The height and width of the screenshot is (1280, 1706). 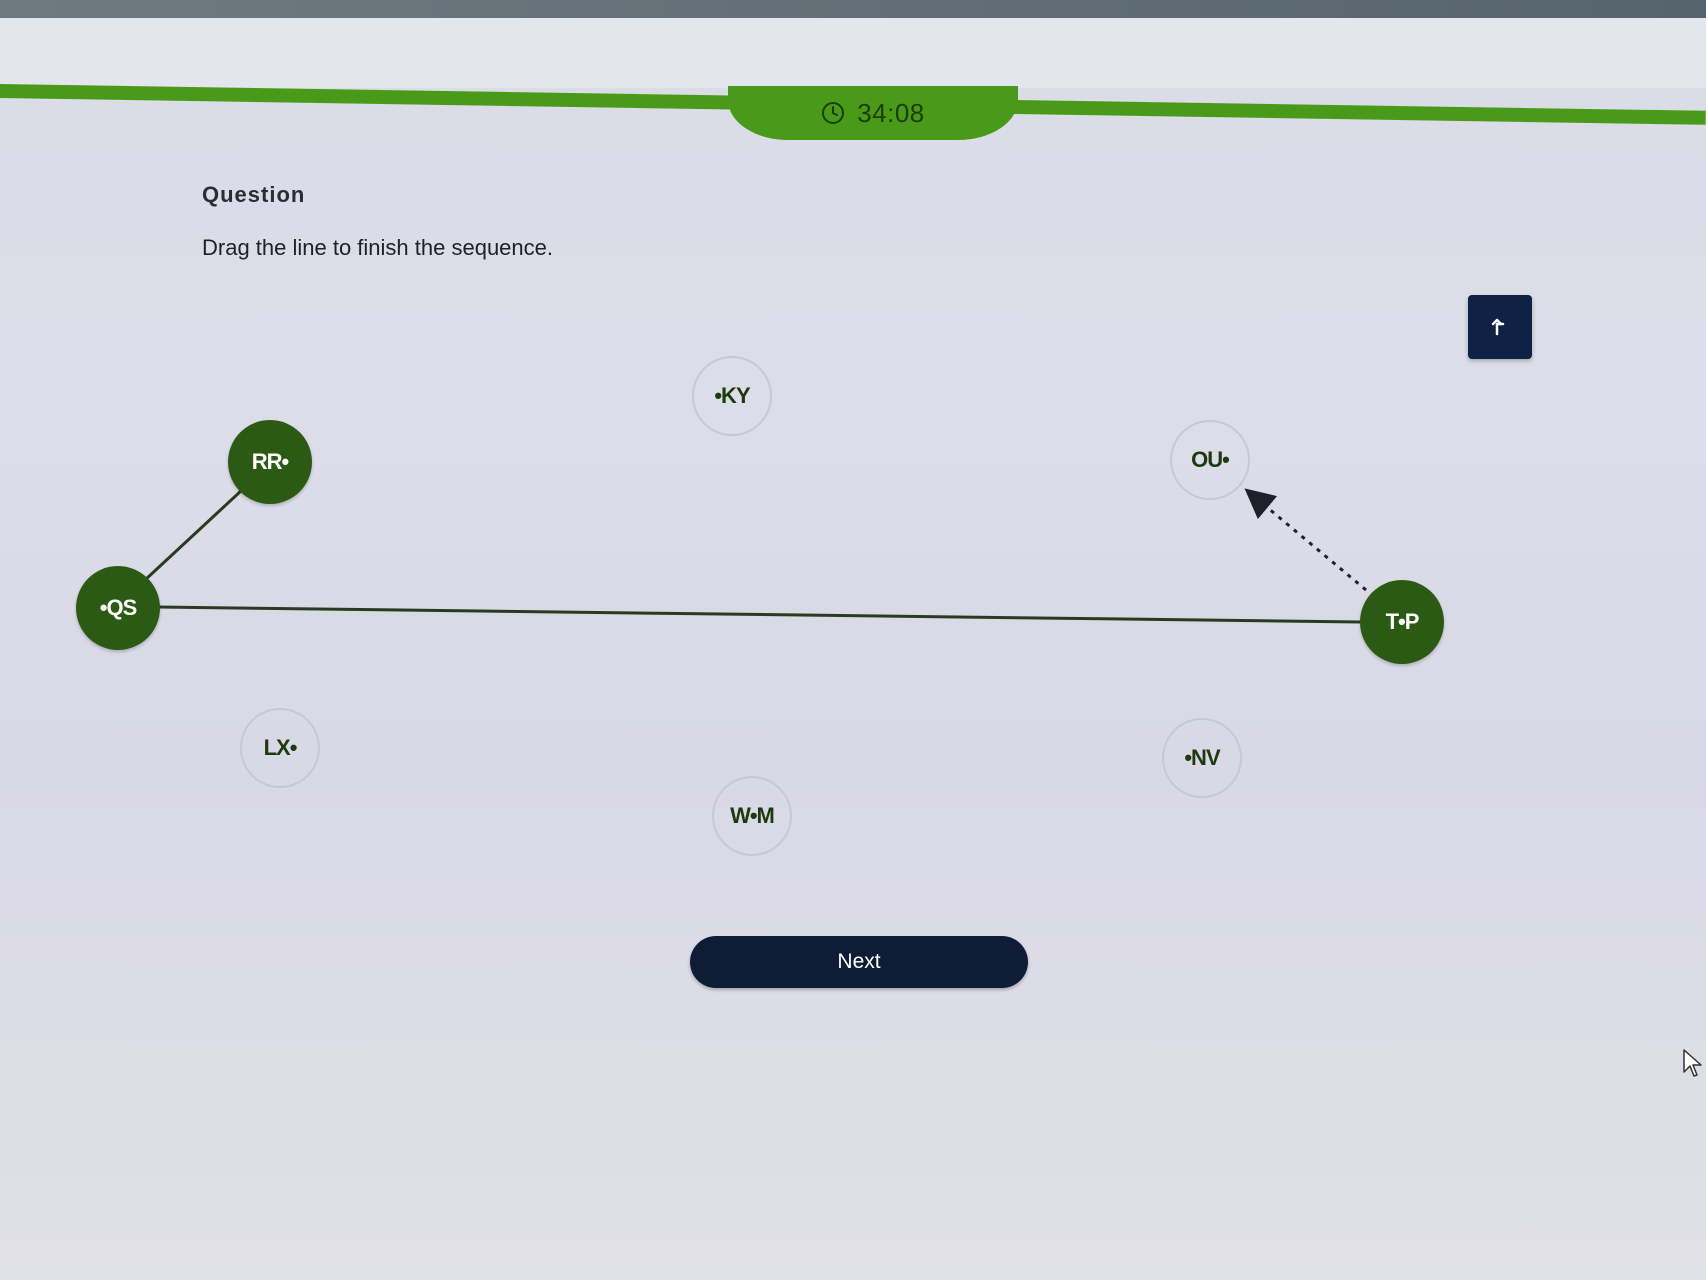 What do you see at coordinates (759, 614) in the screenshot?
I see `line-qs-to-tp` at bounding box center [759, 614].